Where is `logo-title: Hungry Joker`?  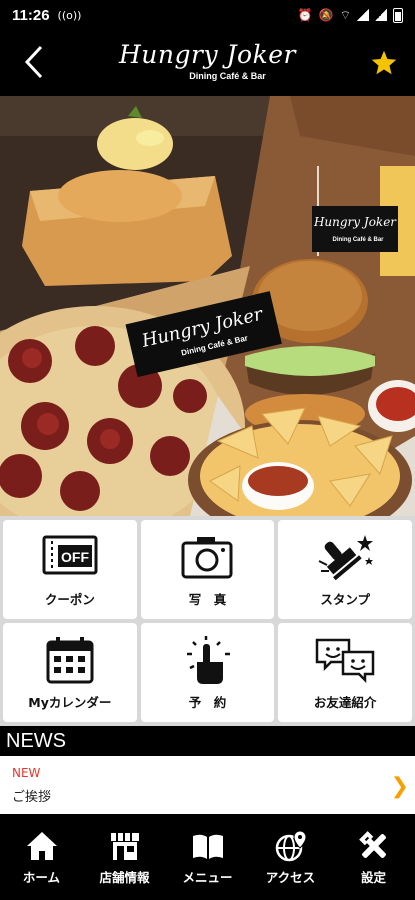 logo-title: Hungry Joker is located at coordinates (207, 54).